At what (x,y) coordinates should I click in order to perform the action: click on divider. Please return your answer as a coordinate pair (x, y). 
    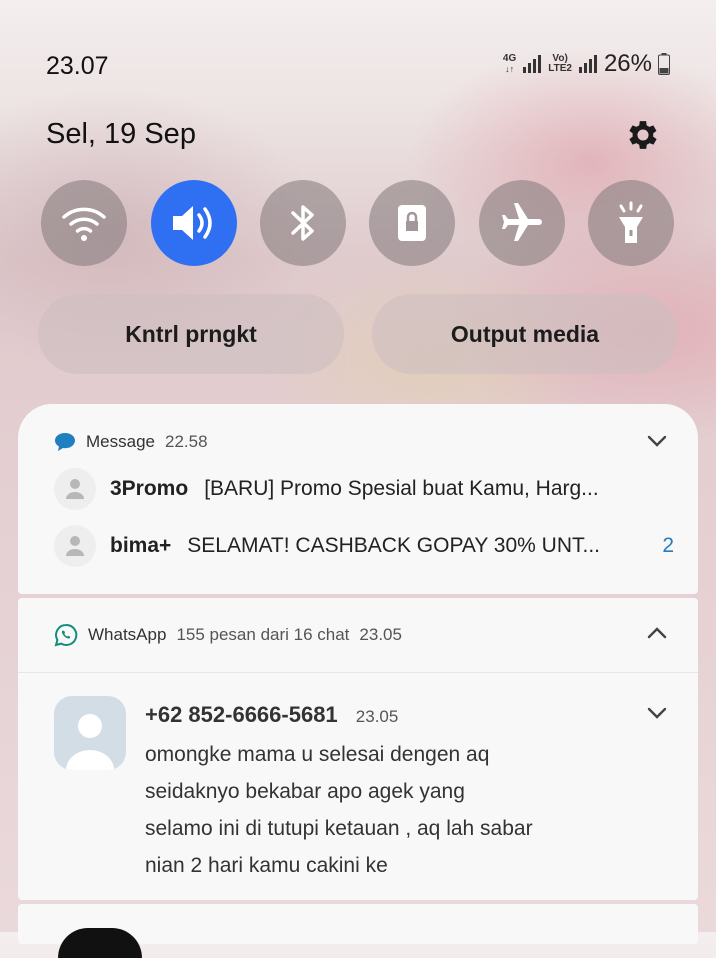
    Looking at the image, I should click on (358, 672).